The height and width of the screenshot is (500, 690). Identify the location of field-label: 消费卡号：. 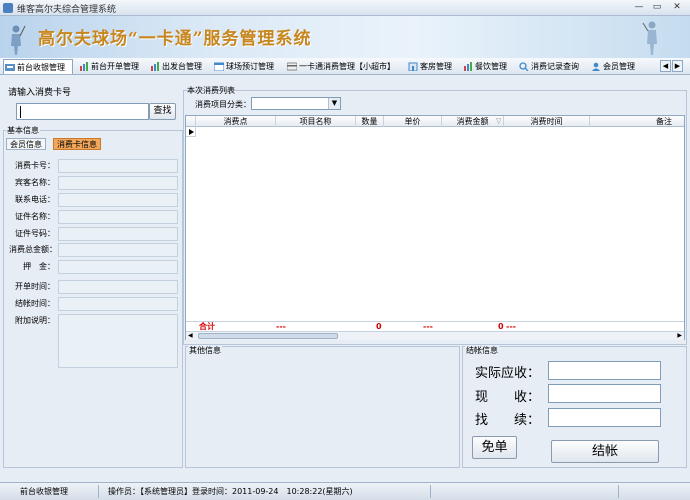
(35, 165).